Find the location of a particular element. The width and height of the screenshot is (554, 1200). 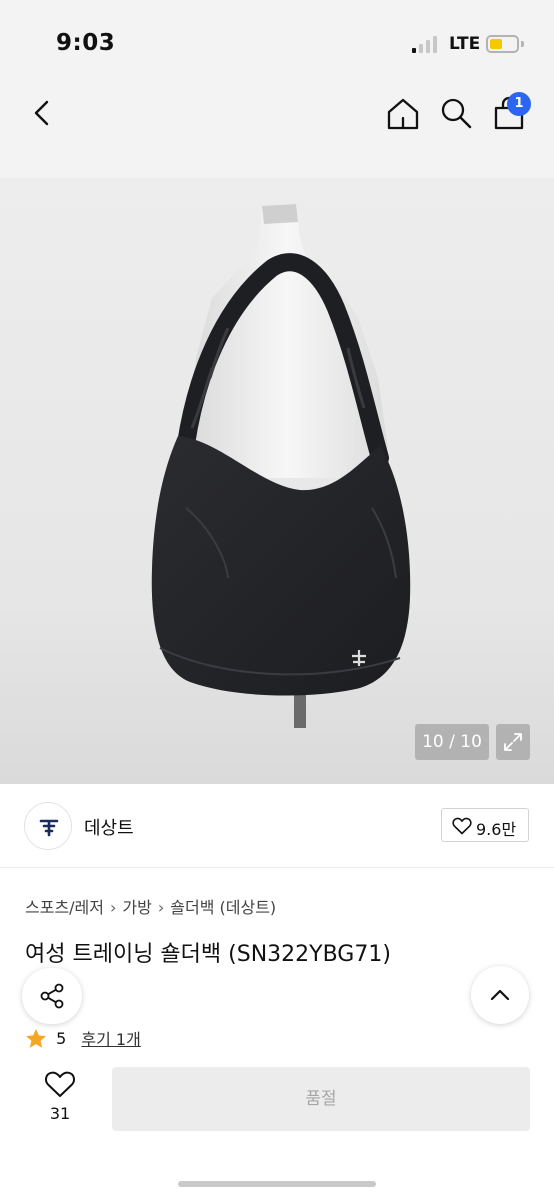

chevron-up-icon is located at coordinates (500, 995).